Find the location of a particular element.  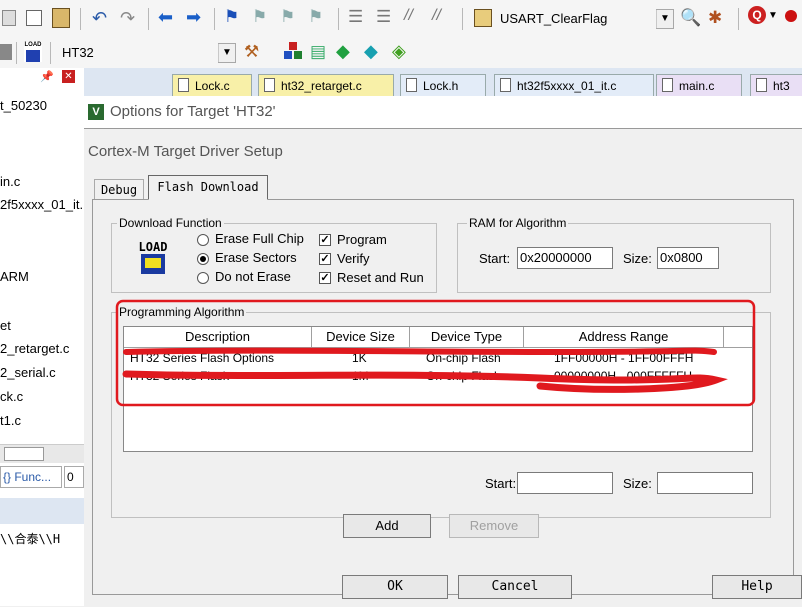

annotation-scribble-row1 is located at coordinates (420, 351).